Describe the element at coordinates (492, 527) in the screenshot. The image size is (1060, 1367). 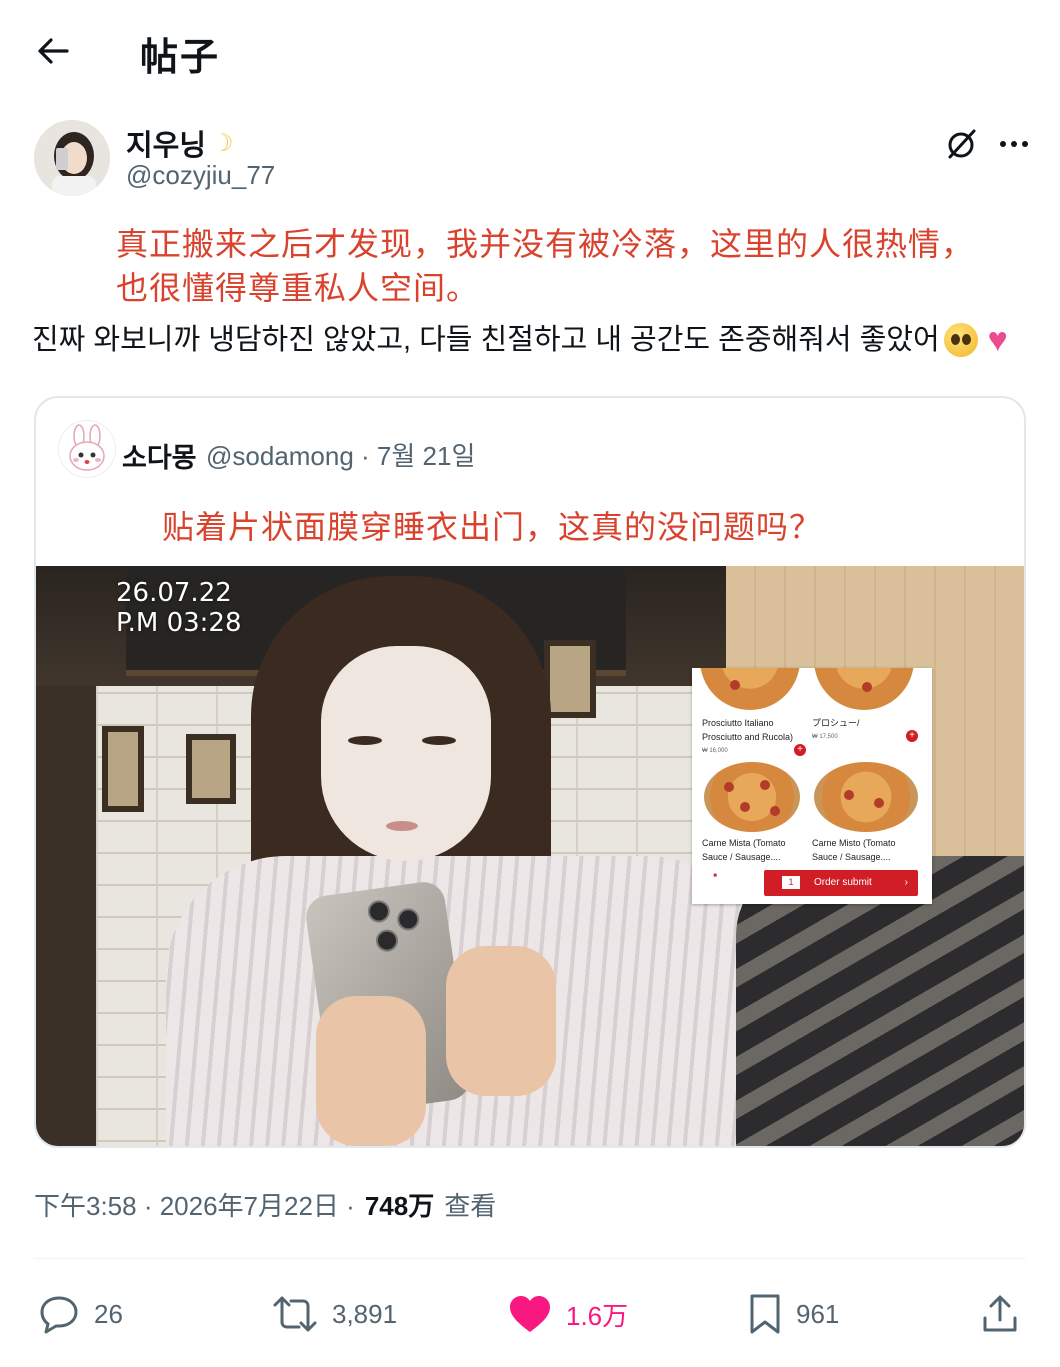
I see `quote-translation-caption: 贴着片状面膜穿睡衣出门，这真的没问题吗？` at that location.